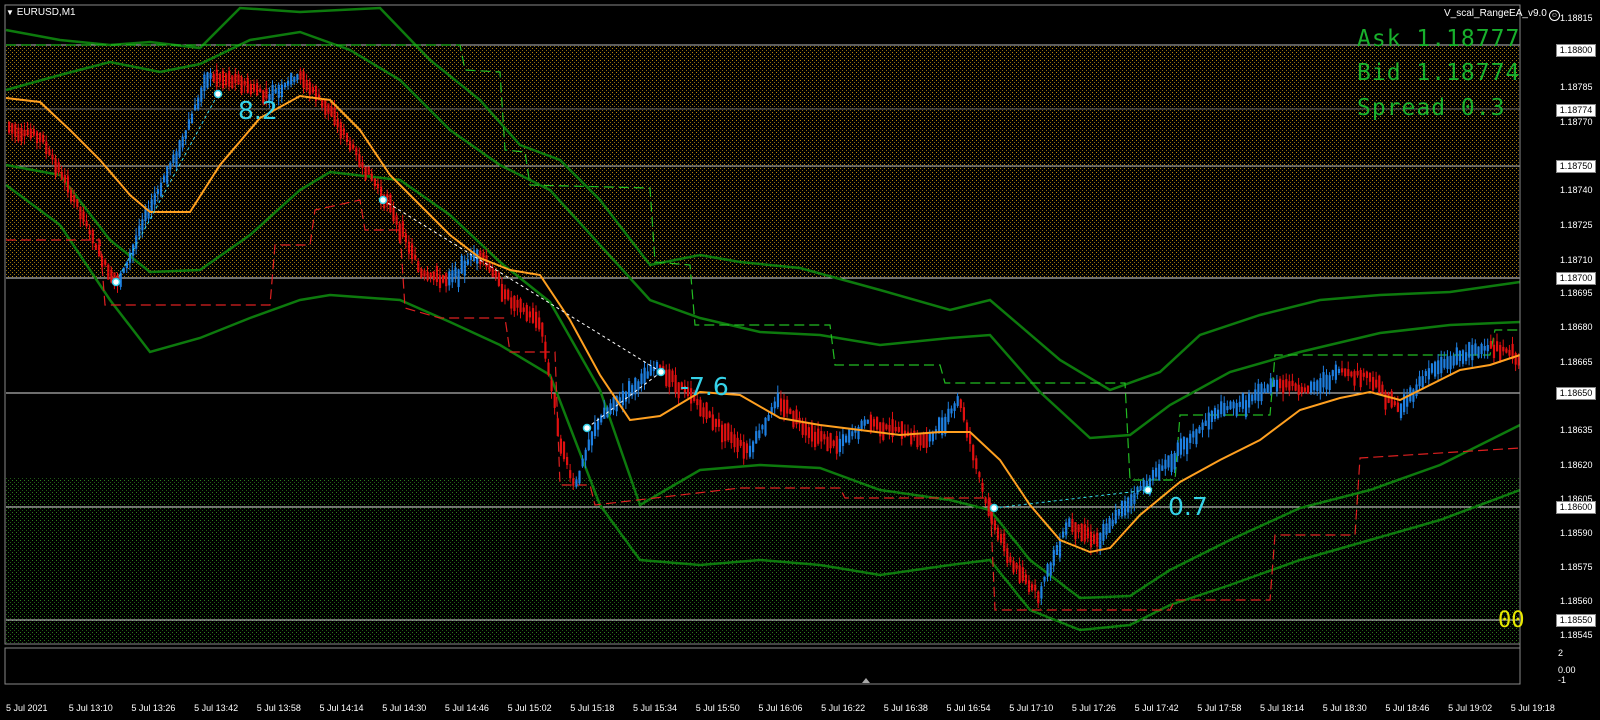  Describe the element at coordinates (1156, 708) in the screenshot. I see `time-tick-label: 5 Jul 17:42` at that location.